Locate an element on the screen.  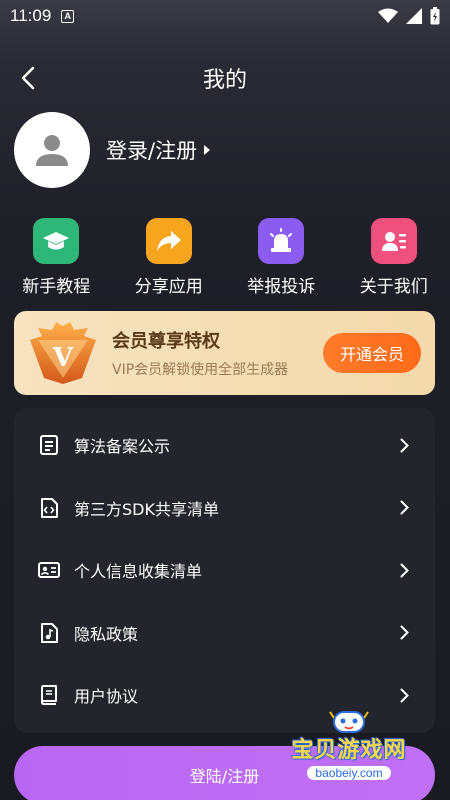
quick-actions: 新手教程 分享应用 举报投诉 关于我们 is located at coordinates (225, 257).